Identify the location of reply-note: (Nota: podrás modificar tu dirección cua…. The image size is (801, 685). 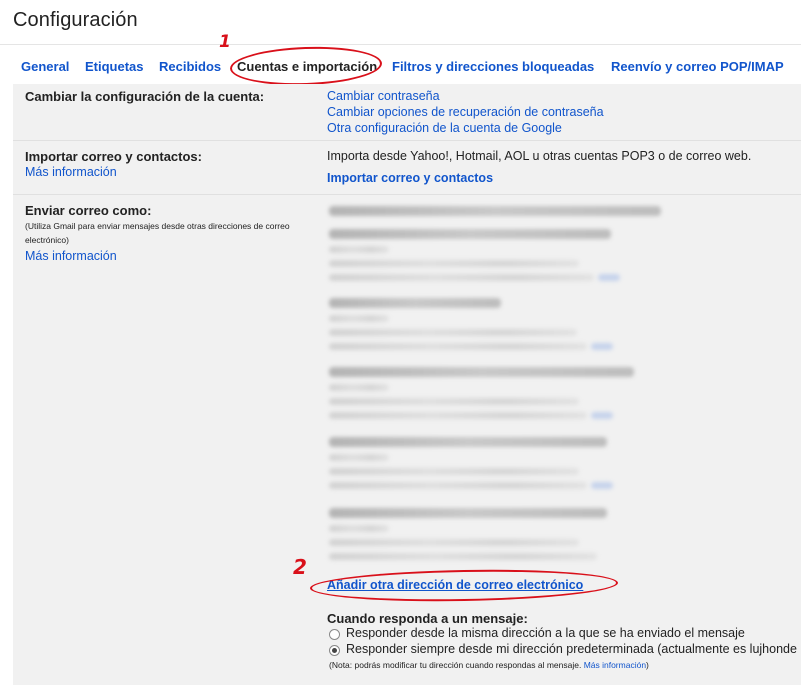
(489, 665).